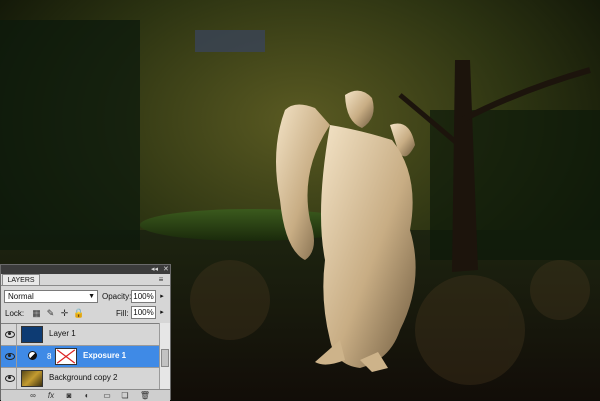 The image size is (600, 401). I want to click on adjustment-layer-icon, so click(32, 355).